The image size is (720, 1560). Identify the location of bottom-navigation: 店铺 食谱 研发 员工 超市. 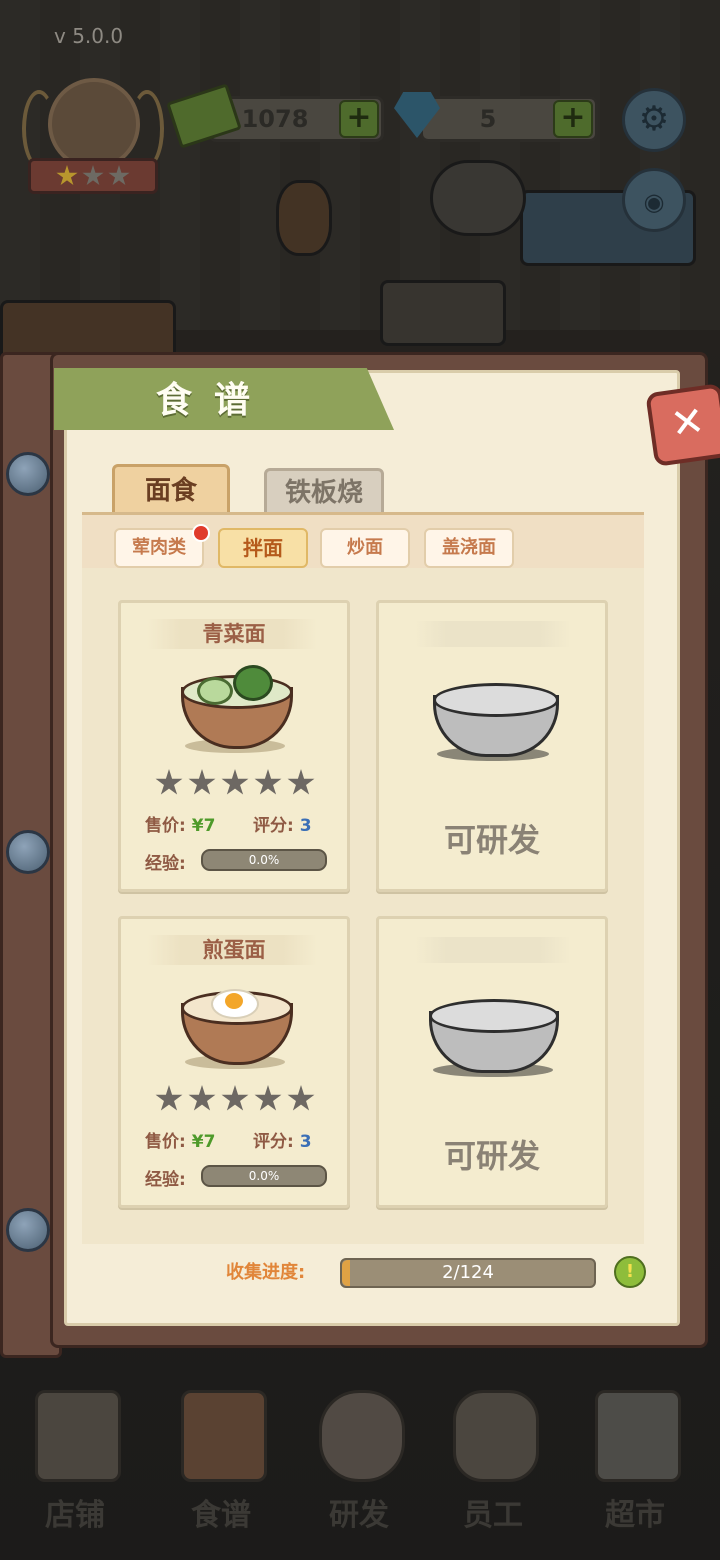
(360, 1470).